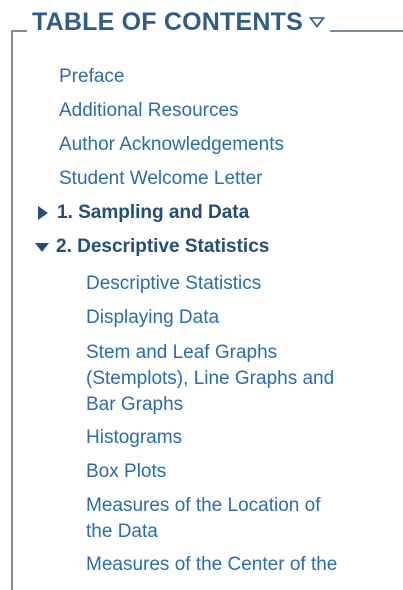 This screenshot has width=403, height=590. What do you see at coordinates (395, 31) in the screenshot?
I see `divider` at bounding box center [395, 31].